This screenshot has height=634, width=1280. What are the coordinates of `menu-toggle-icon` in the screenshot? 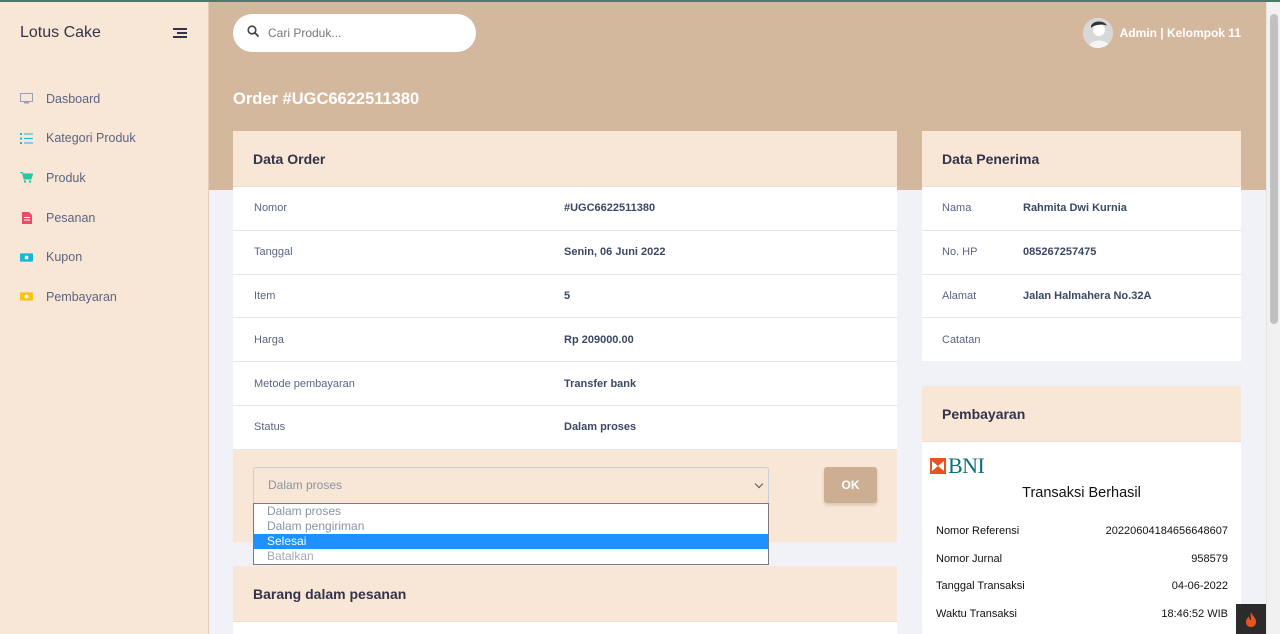 It's located at (180, 33).